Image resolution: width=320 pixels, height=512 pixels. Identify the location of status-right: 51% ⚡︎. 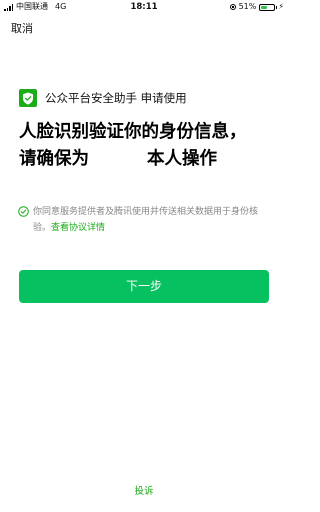
(256, 7).